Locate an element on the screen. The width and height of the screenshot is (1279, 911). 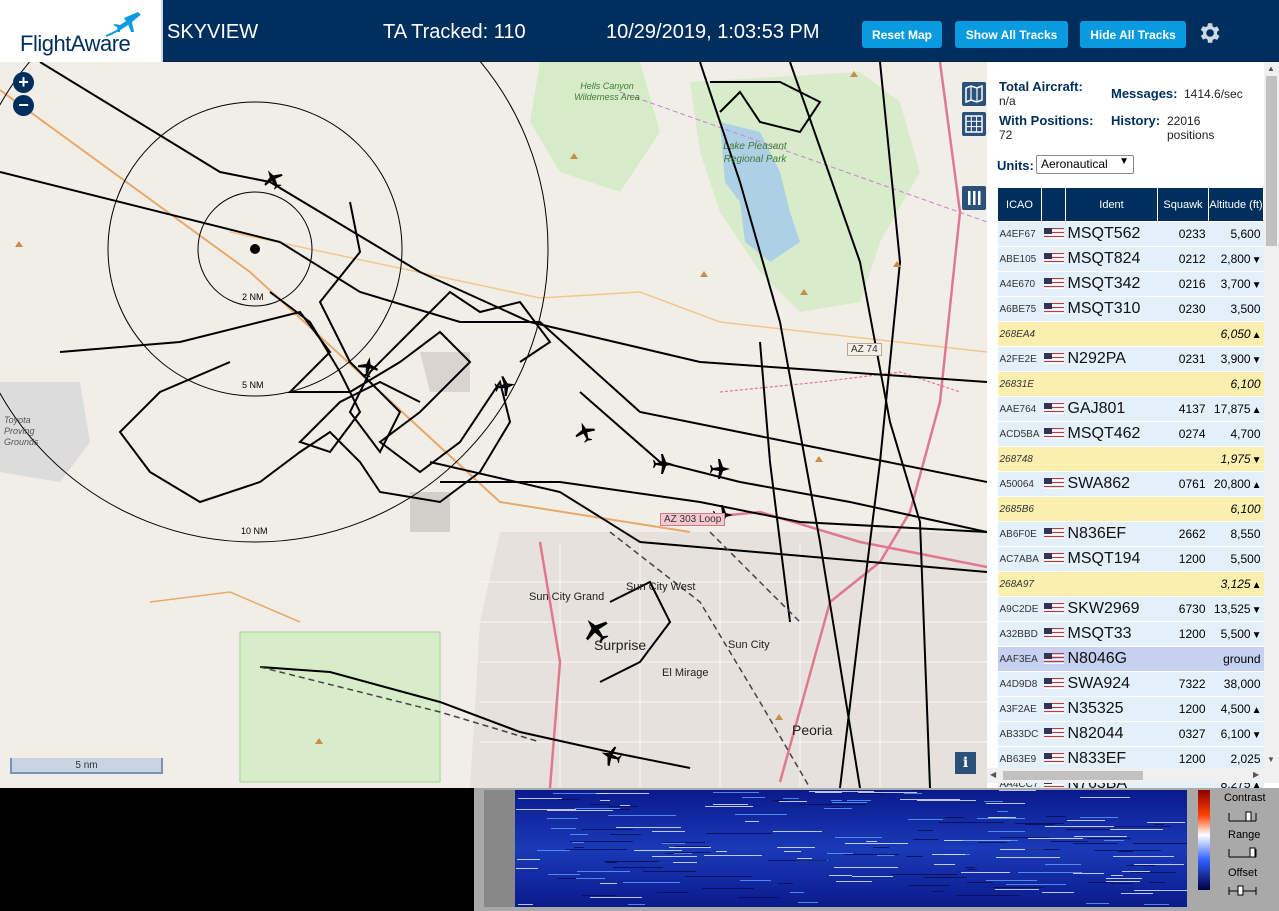
altitude-value: 6,100 is located at coordinates (1235, 734).